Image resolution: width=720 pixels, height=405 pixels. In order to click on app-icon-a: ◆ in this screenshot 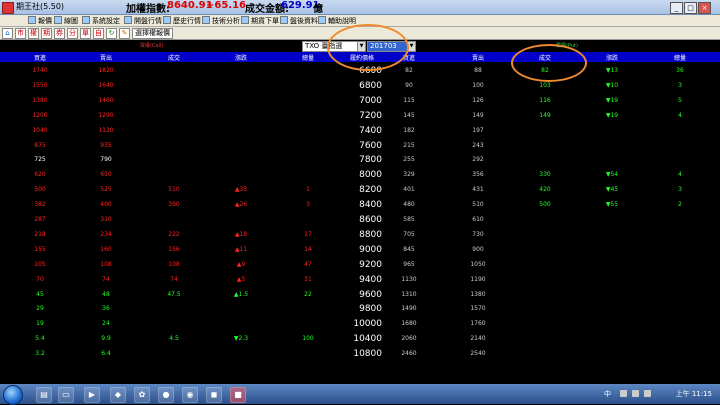, I will do `click(118, 395)`.